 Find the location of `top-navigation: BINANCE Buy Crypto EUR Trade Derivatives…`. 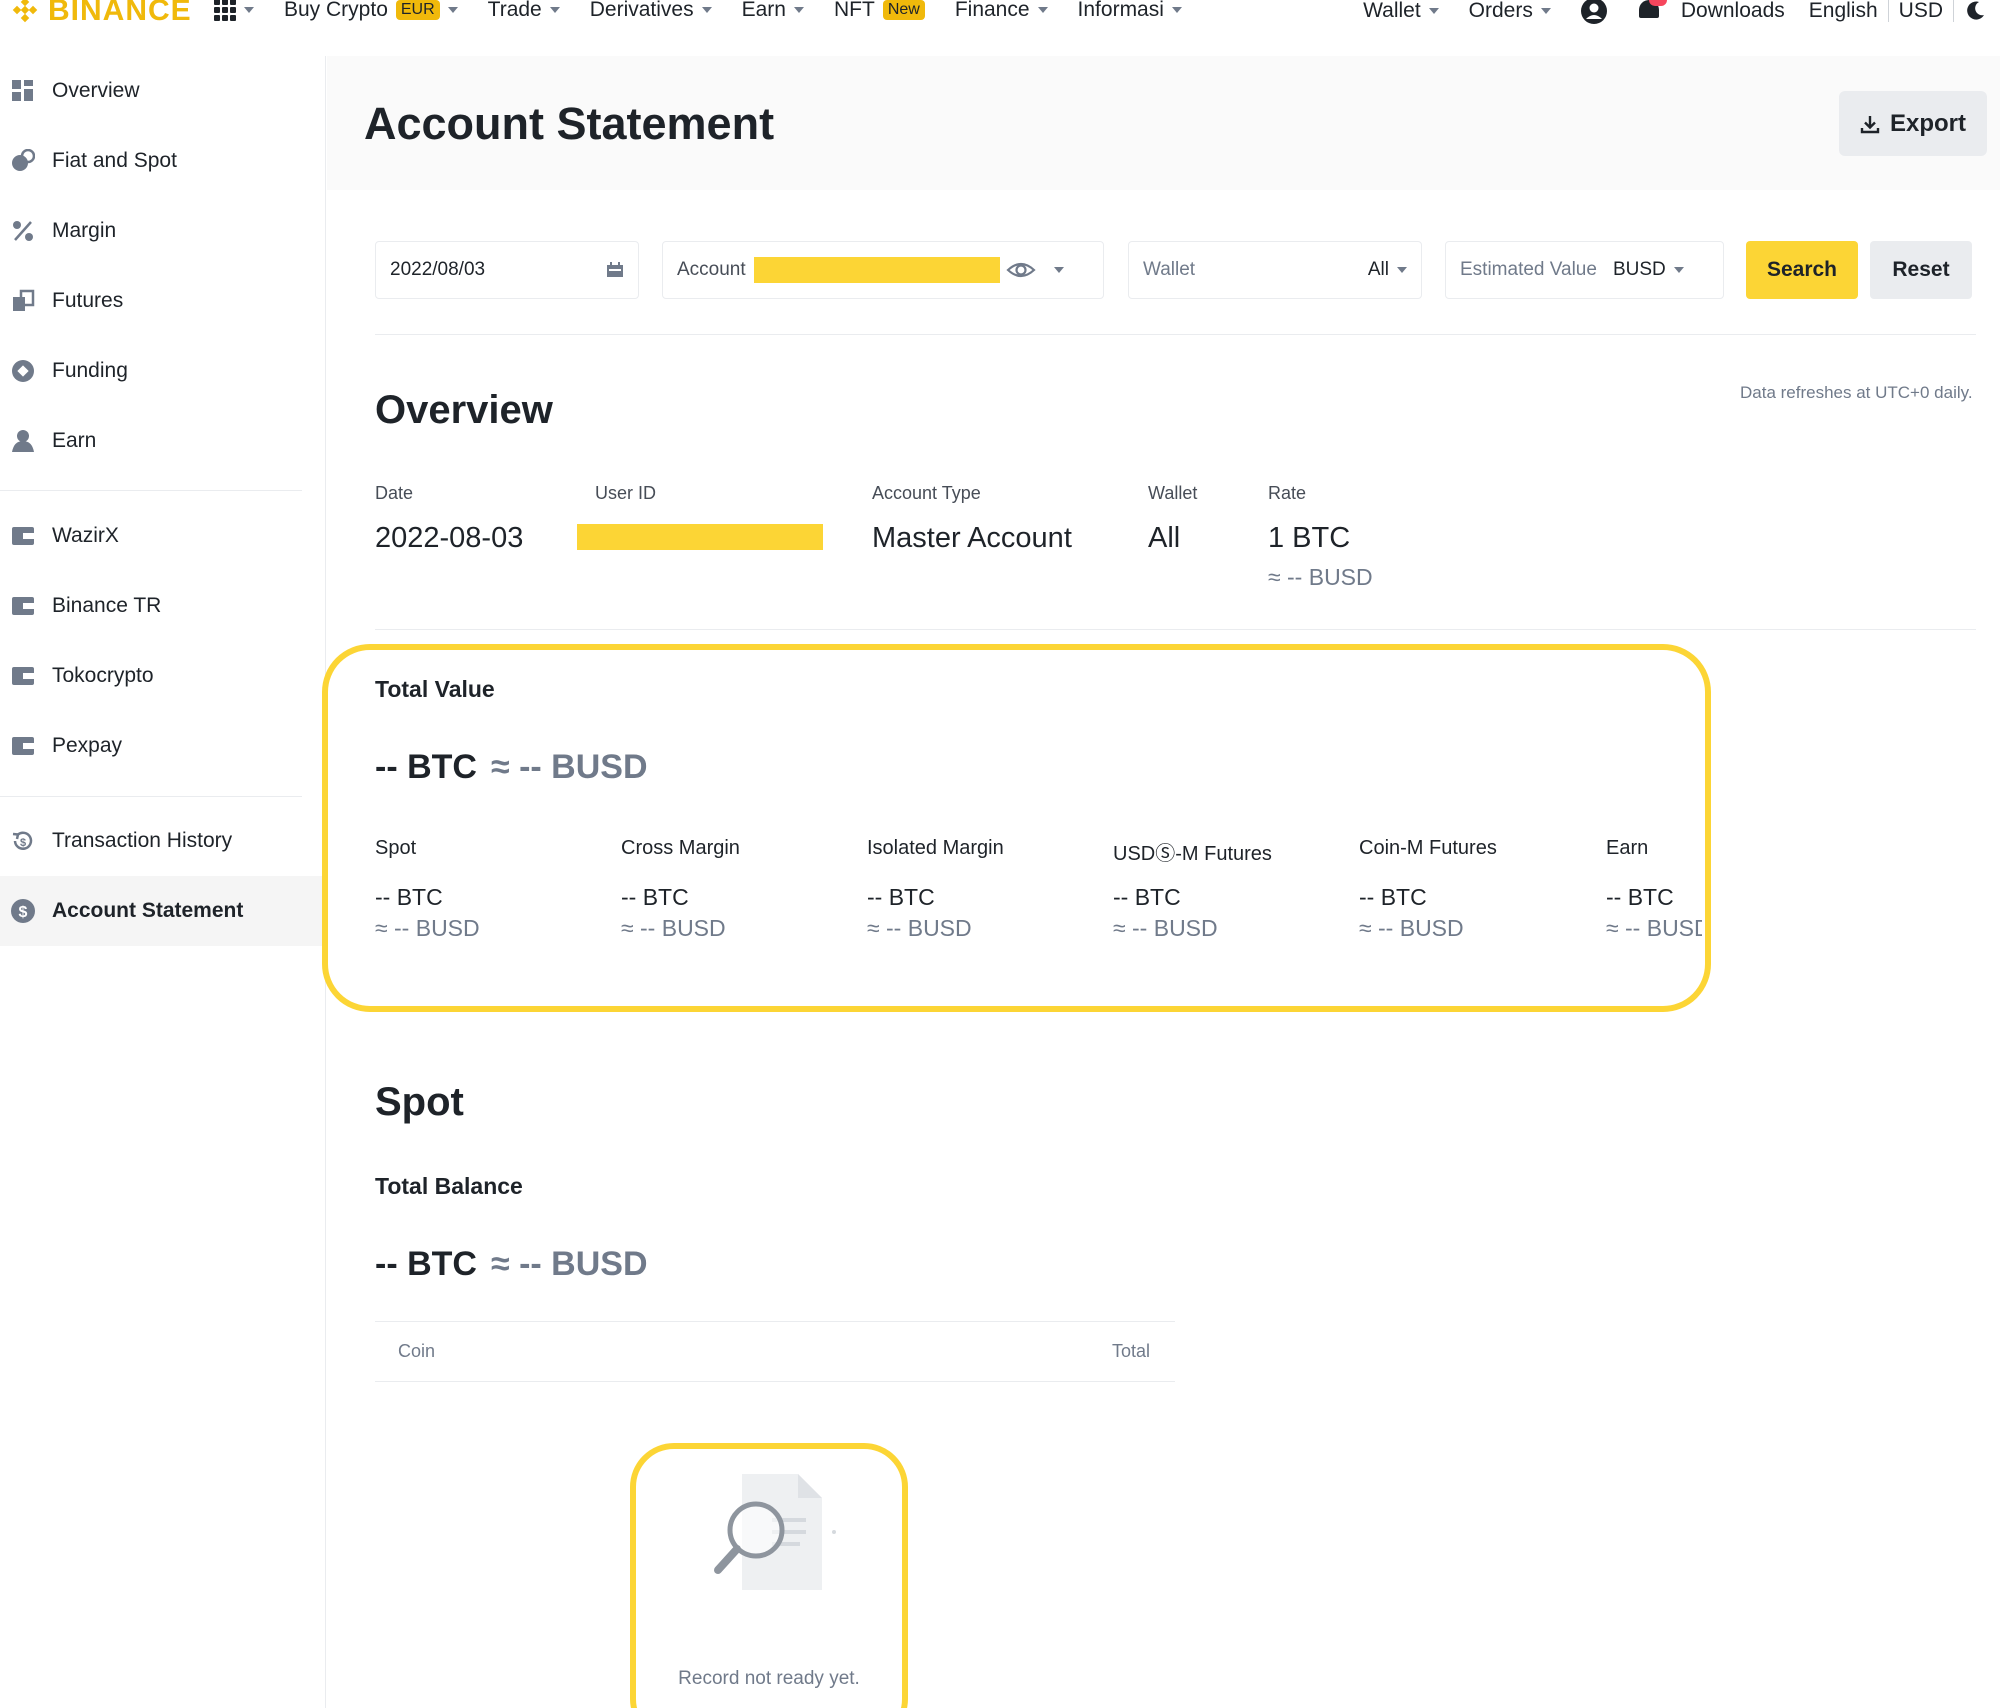

top-navigation: BINANCE Buy Crypto EUR Trade Derivatives… is located at coordinates (1000, 20).